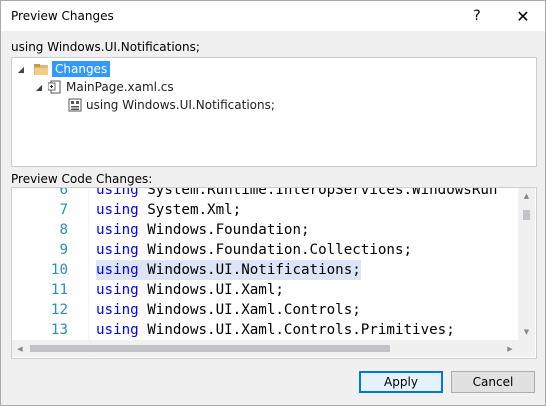 Image resolution: width=546 pixels, height=406 pixels. What do you see at coordinates (249, 310) in the screenshot?
I see `code-rest: Windows.UI.Xaml.Controls;` at bounding box center [249, 310].